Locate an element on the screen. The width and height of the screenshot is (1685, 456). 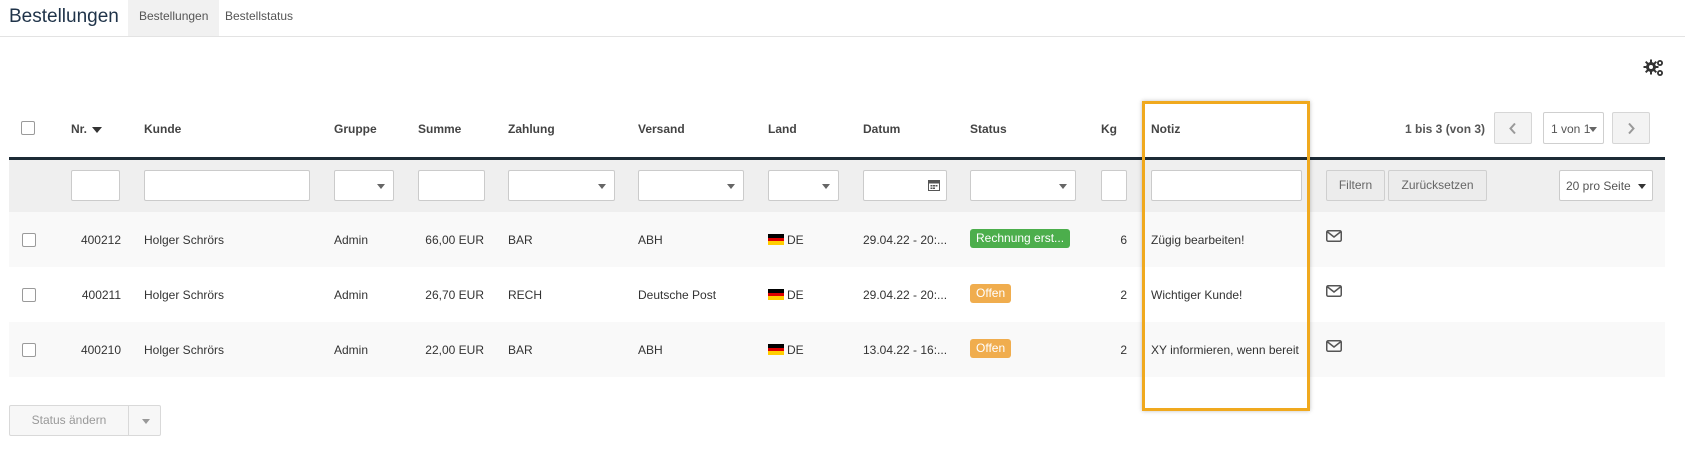
next-page-button is located at coordinates (1631, 128).